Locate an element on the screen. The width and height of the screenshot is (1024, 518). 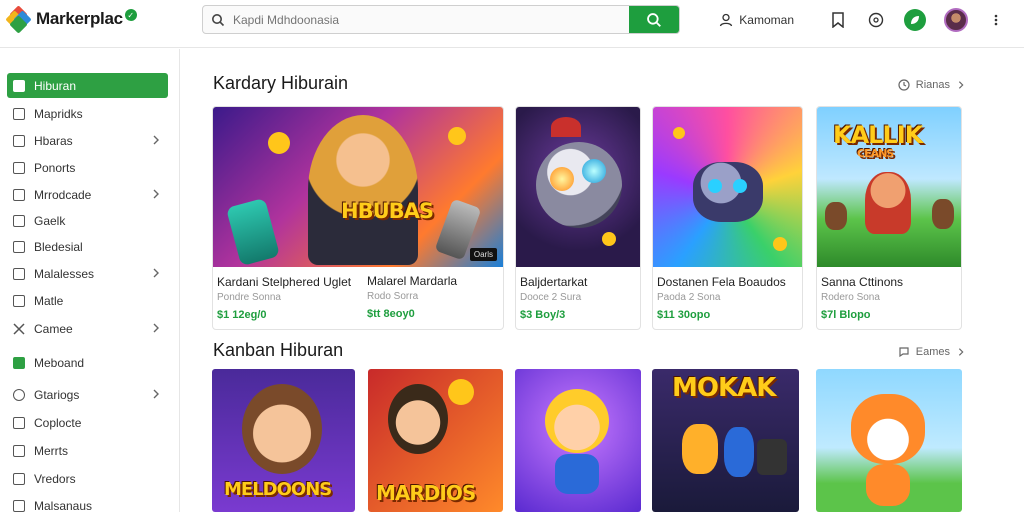
user-icon is located at coordinates (726, 20).